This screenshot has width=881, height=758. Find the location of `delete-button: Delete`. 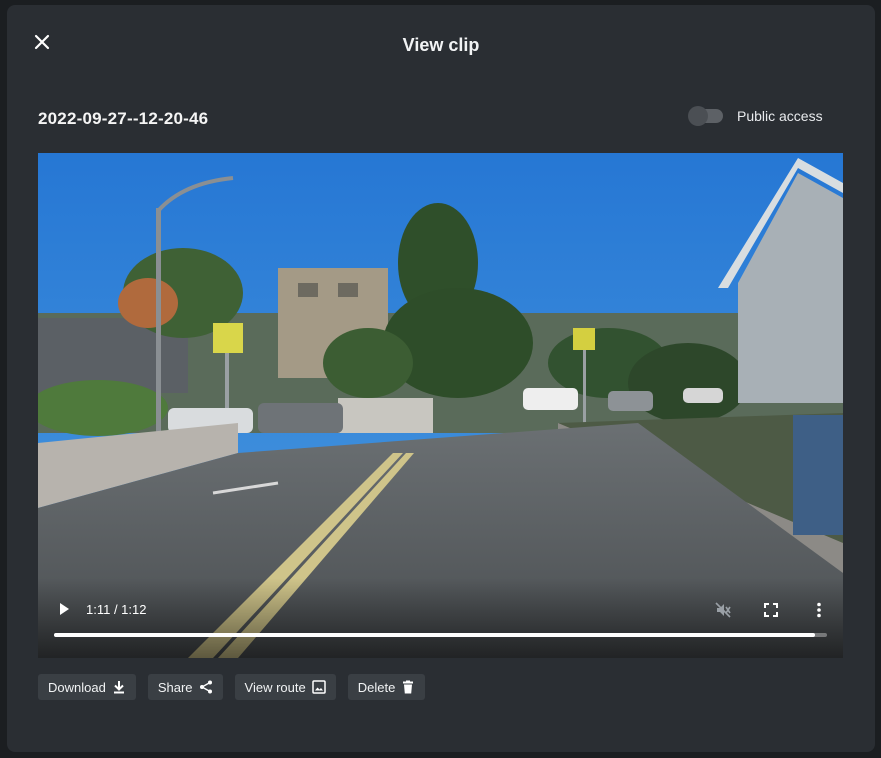

delete-button: Delete is located at coordinates (386, 687).